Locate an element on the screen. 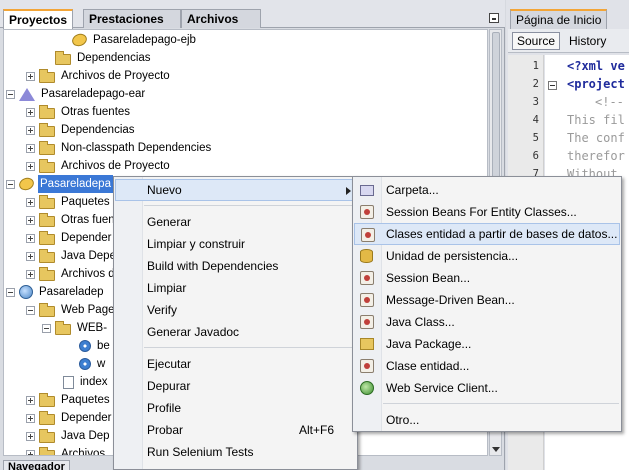 This screenshot has width=629, height=470. source-button: Source is located at coordinates (536, 41).